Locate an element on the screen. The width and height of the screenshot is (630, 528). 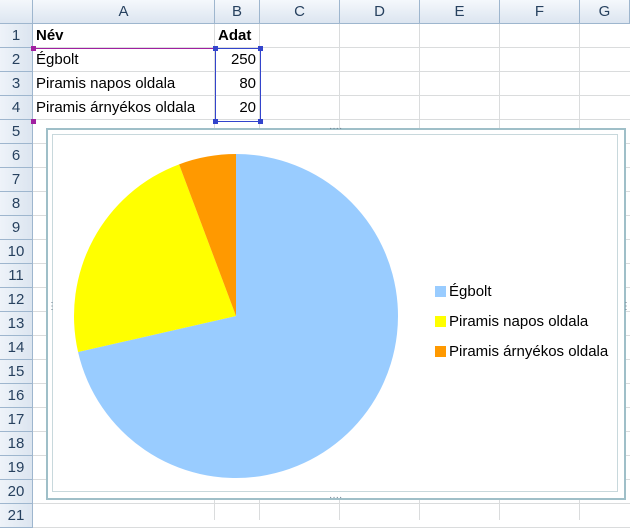
select-all-corner is located at coordinates (16, 12).